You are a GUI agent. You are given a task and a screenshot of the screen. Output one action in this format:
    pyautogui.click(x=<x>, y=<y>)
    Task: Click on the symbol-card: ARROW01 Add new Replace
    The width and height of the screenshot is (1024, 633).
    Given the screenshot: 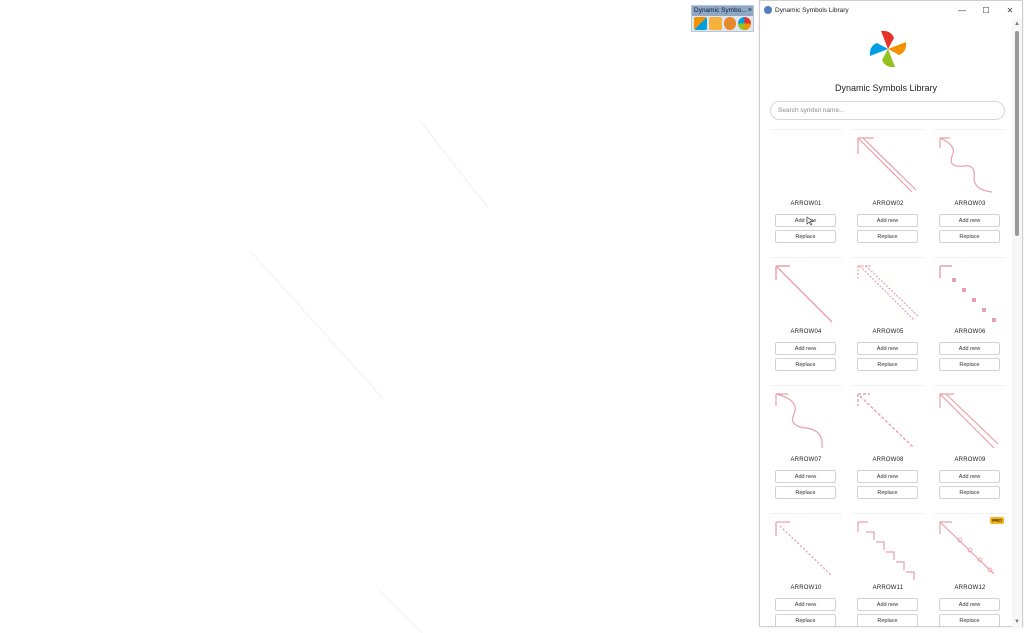 What is the action you would take?
    pyautogui.click(x=806, y=190)
    